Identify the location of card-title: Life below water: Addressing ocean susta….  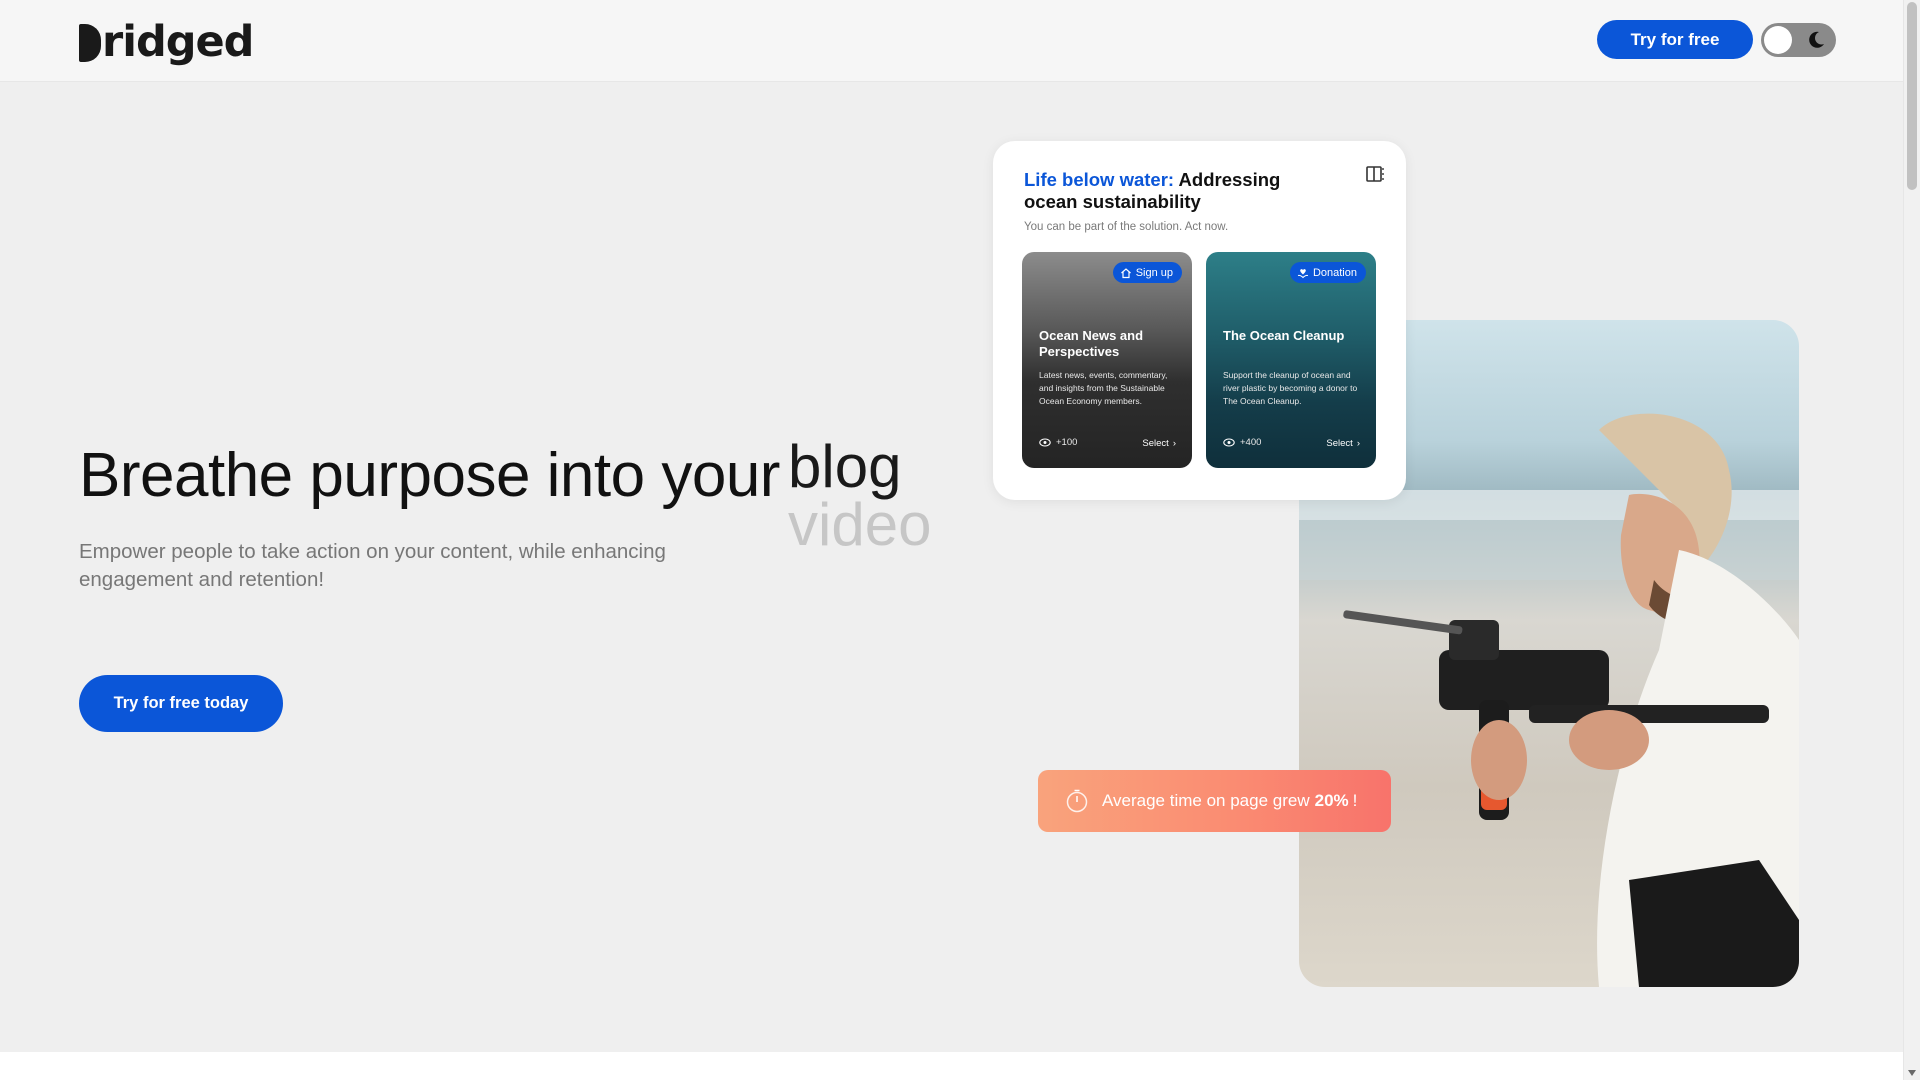
(1174, 191).